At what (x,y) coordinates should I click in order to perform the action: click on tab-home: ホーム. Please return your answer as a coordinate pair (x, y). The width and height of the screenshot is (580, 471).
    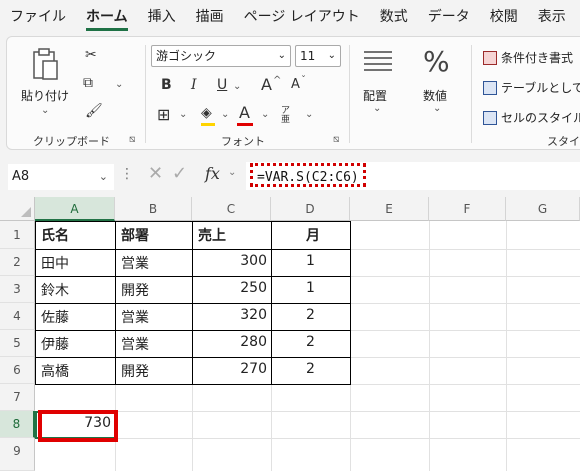
    Looking at the image, I should click on (107, 17).